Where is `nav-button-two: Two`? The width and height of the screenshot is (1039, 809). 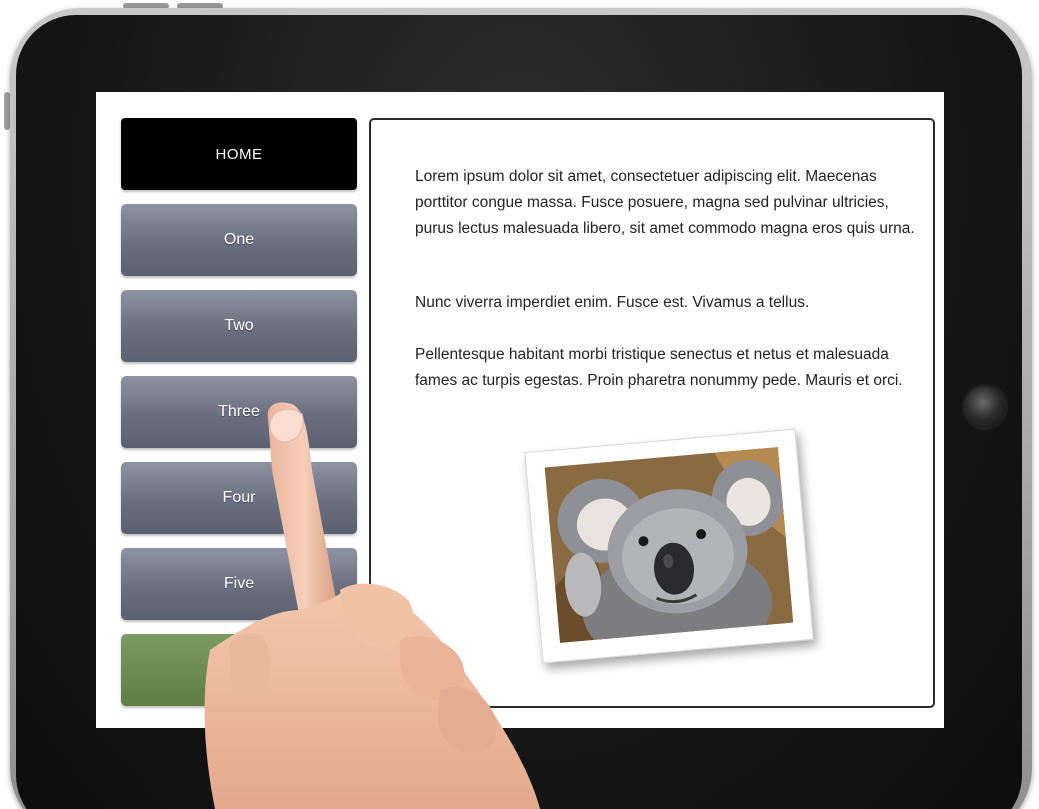 nav-button-two: Two is located at coordinates (239, 326).